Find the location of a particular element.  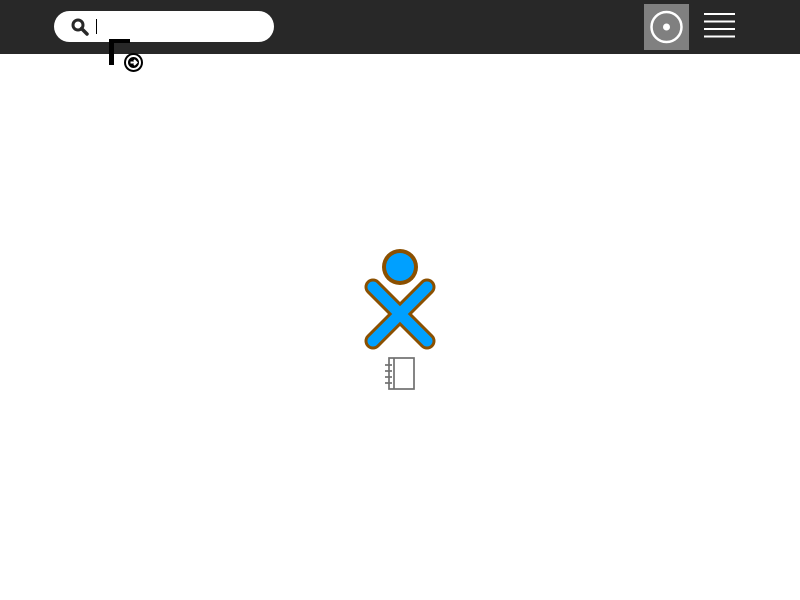

xo-owner-icon is located at coordinates (400, 300).